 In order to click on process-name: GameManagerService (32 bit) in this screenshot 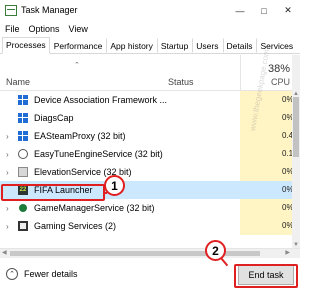, I will do `click(94, 208)`.